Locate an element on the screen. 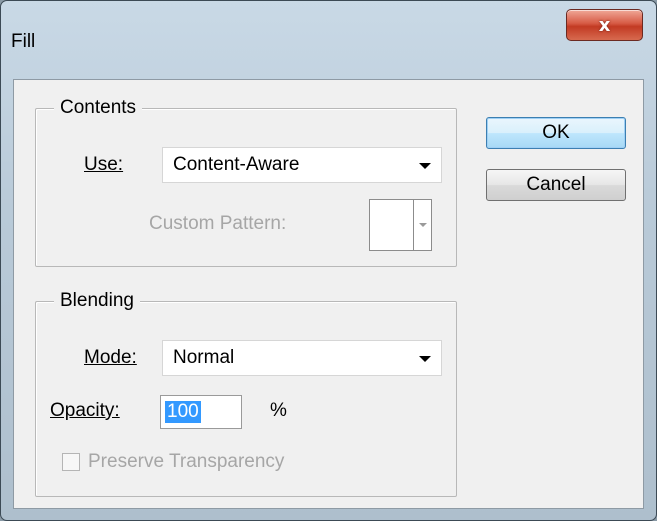 The image size is (657, 521). close-button: x is located at coordinates (604, 25).